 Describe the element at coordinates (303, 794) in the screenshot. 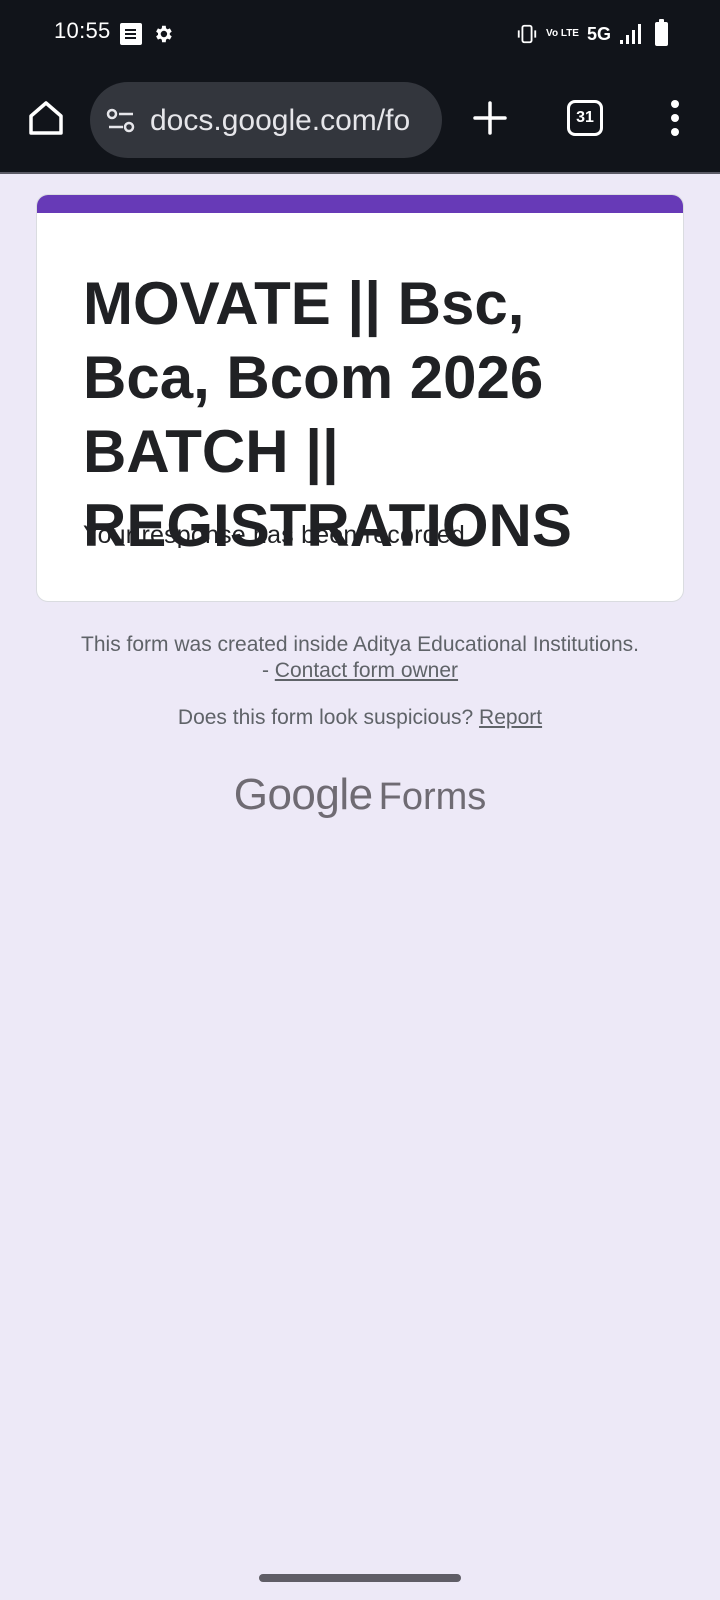

I see `logo-google-text: Google` at that location.